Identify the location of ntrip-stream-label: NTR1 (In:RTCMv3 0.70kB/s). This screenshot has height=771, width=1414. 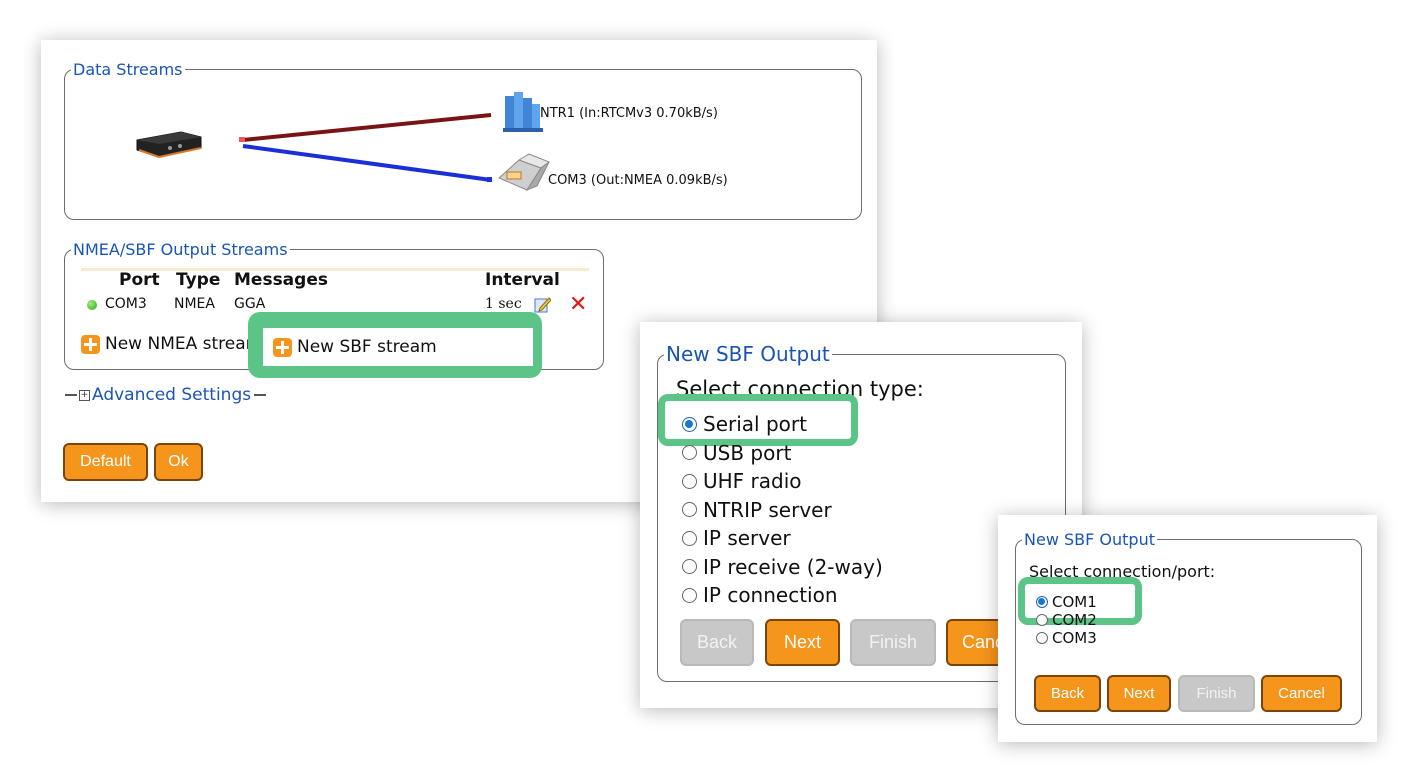
(629, 113).